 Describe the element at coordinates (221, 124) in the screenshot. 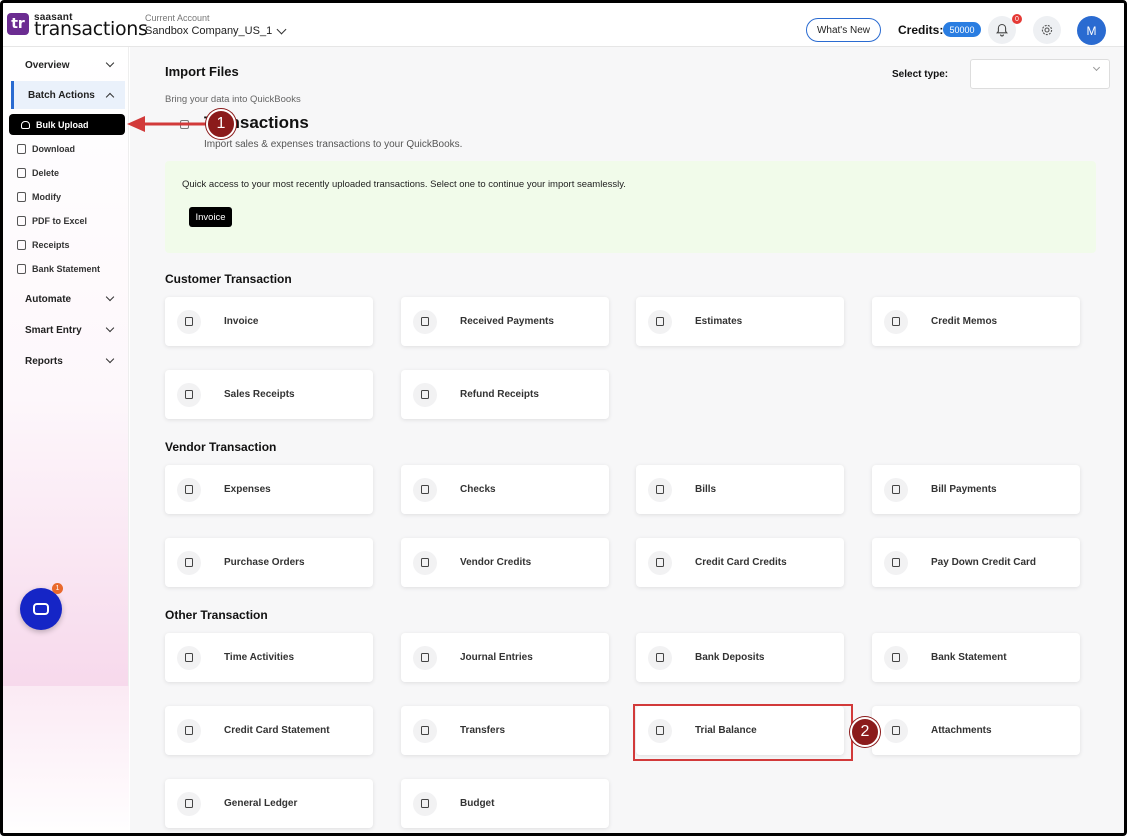

I see `annotation-step-1: 1` at that location.